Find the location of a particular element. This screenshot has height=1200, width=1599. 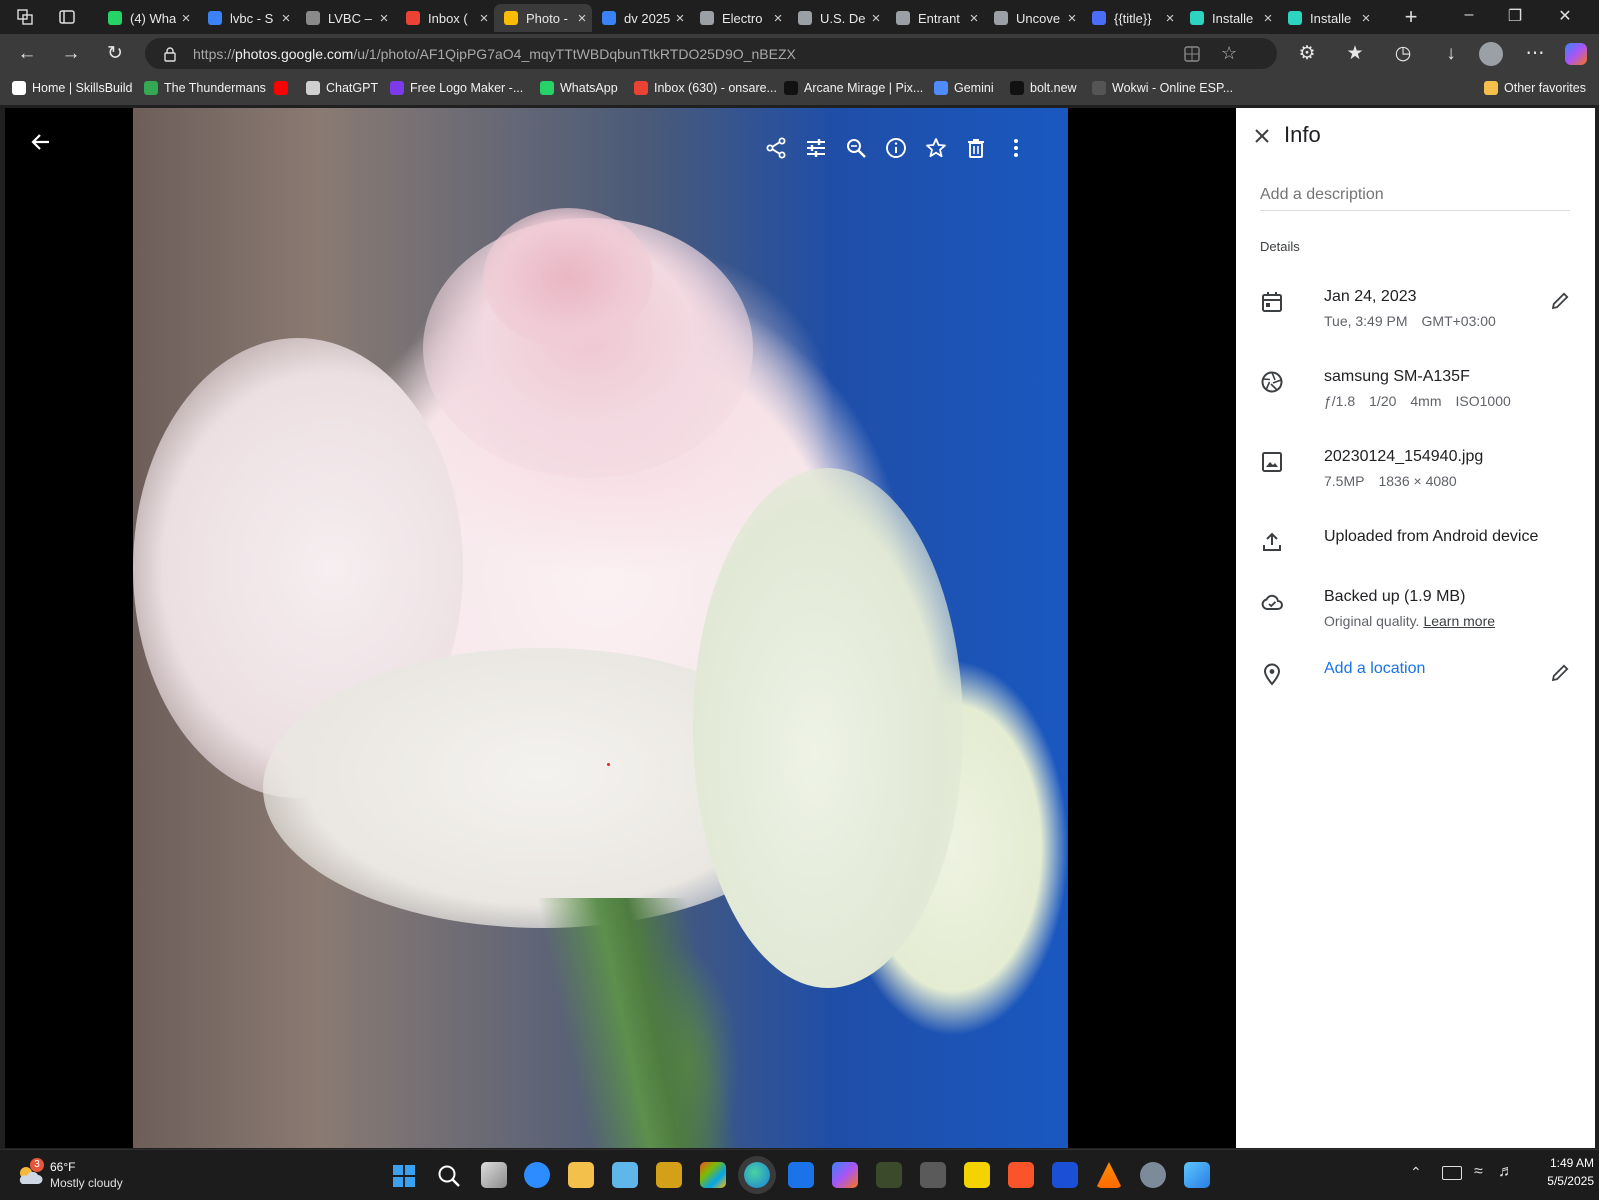

star-icon is located at coordinates (936, 148).